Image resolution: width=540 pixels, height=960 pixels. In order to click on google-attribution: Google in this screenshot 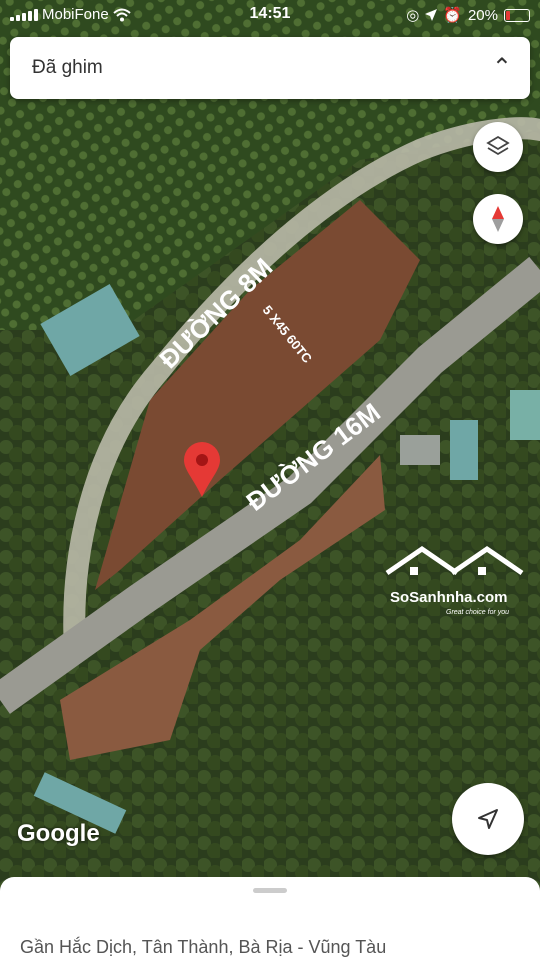, I will do `click(58, 833)`.